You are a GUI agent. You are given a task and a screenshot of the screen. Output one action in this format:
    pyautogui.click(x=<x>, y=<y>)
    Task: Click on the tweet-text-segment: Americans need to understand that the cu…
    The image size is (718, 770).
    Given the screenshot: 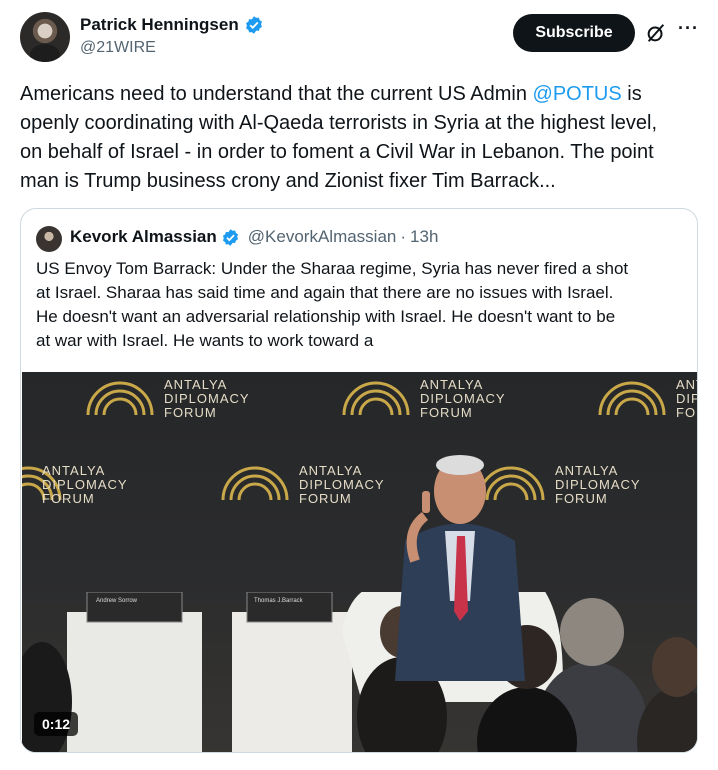 What is the action you would take?
    pyautogui.click(x=276, y=94)
    